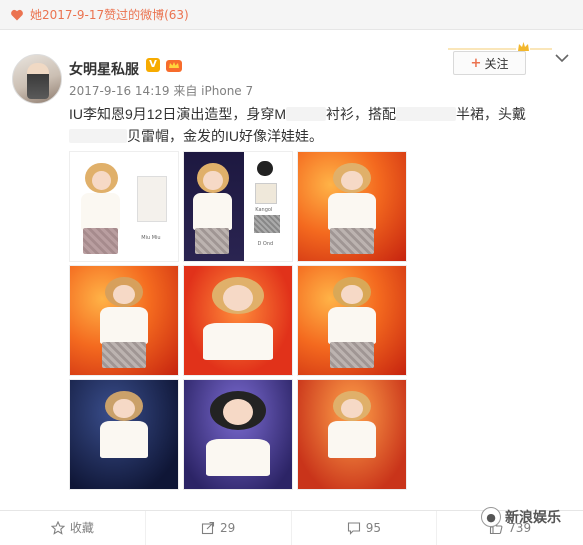  I want to click on post-meta: 2017-9-16 14:19 来自 iPhone 7, so click(161, 90).